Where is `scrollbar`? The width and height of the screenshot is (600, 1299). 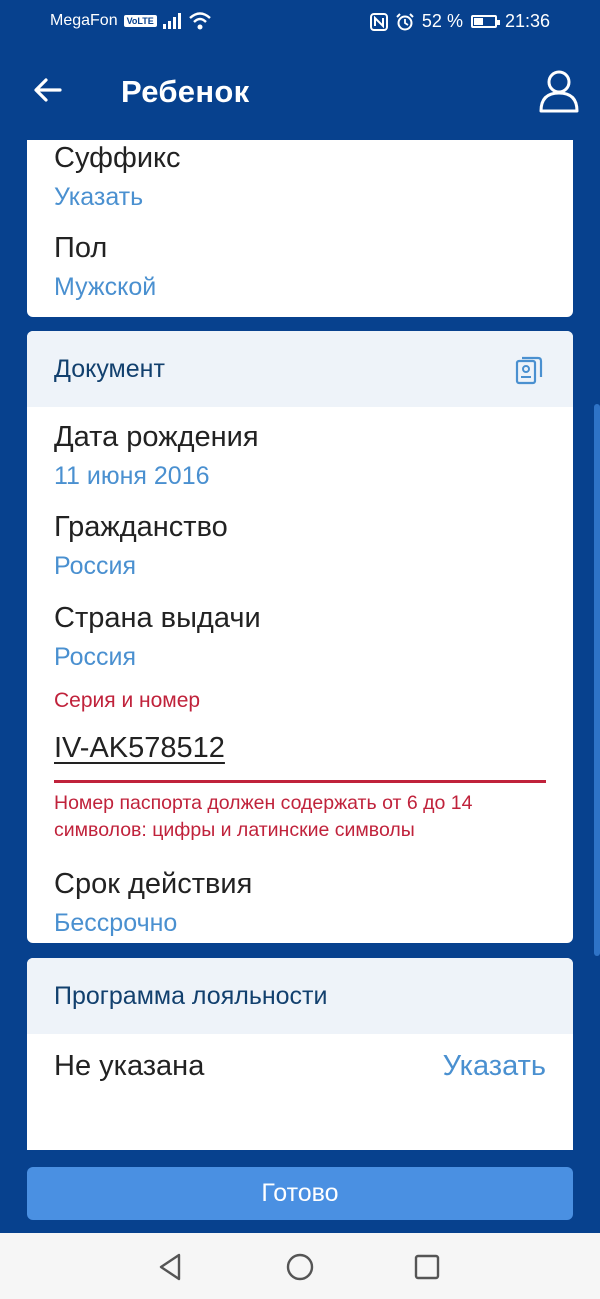
scrollbar is located at coordinates (597, 680).